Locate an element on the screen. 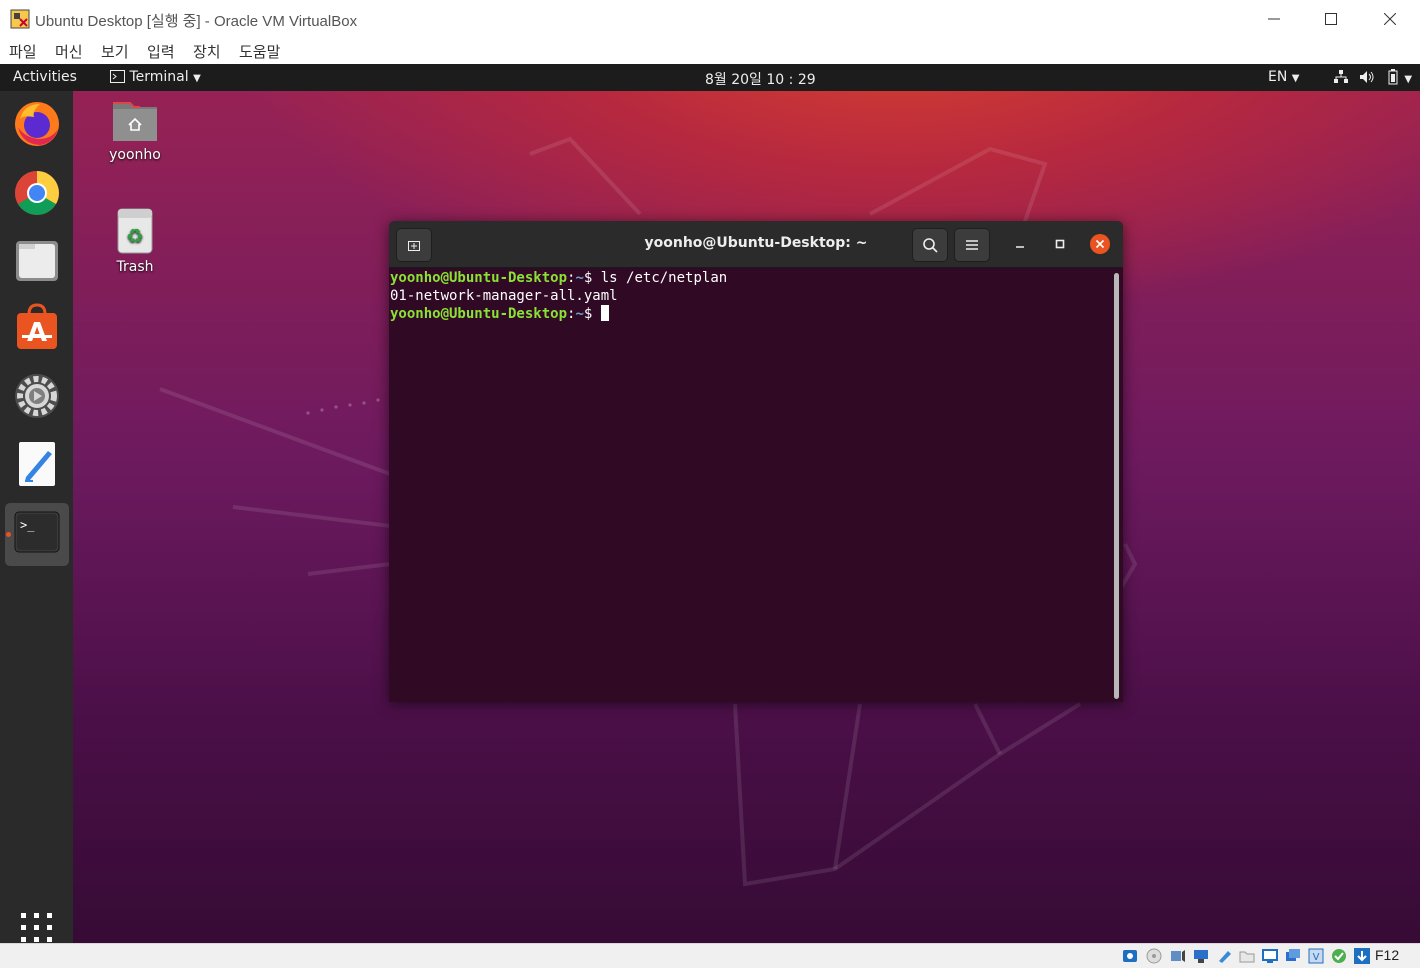 This screenshot has width=1420, height=968. desktop-icon-label: yoonho is located at coordinates (135, 155).